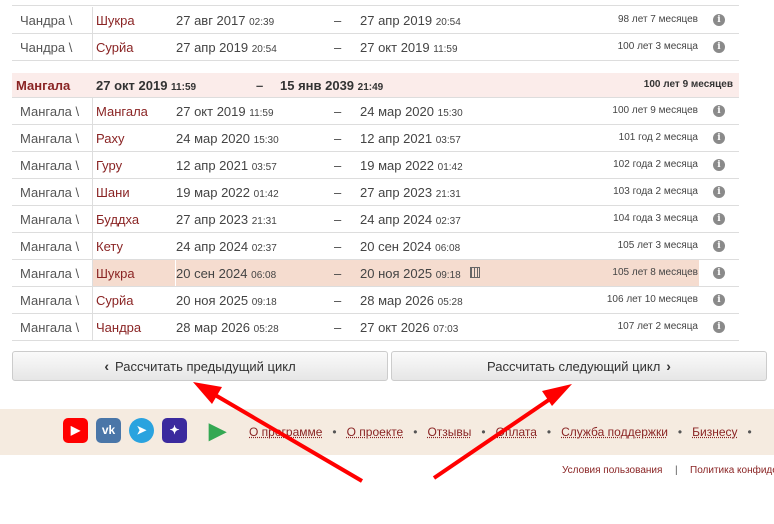 The width and height of the screenshot is (774, 524). I want to click on arrow-right, so click(502, 432).